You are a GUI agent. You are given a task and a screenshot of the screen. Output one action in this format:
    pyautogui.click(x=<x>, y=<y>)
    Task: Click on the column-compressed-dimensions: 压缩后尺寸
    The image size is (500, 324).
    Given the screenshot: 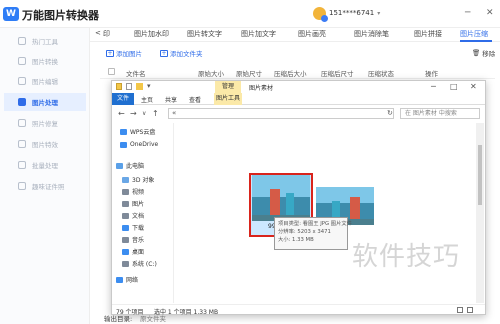 What is the action you would take?
    pyautogui.click(x=337, y=74)
    